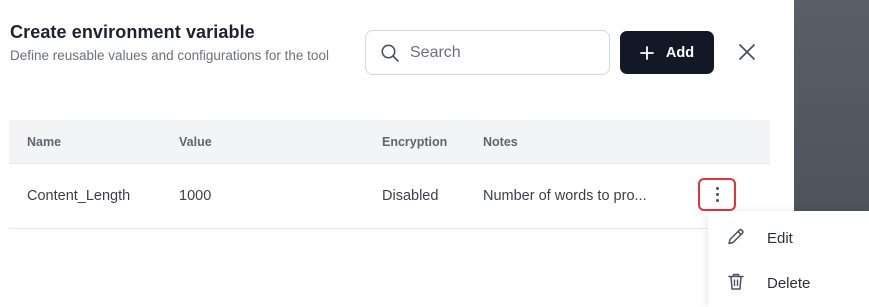 This screenshot has width=869, height=307. I want to click on search-input: Search, so click(487, 52).